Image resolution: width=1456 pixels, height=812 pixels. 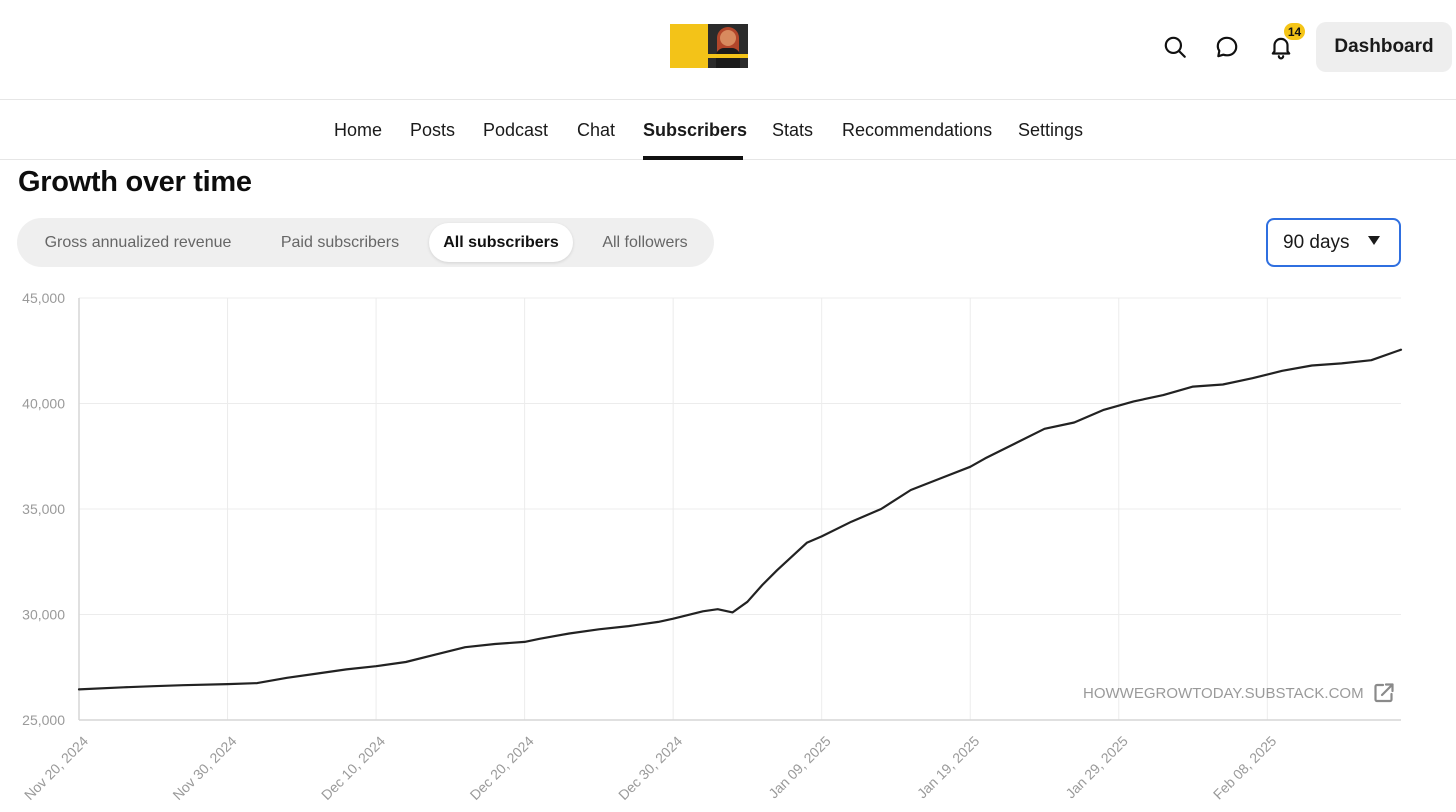 What do you see at coordinates (204, 768) in the screenshot?
I see `x-tick-label: Nov 30, 2024` at bounding box center [204, 768].